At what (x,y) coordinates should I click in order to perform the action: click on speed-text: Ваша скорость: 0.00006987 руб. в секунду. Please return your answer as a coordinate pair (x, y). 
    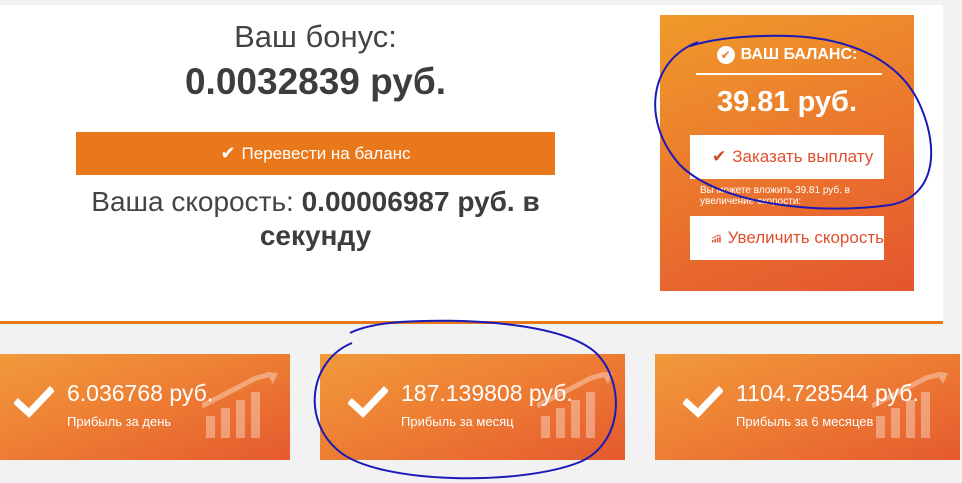
    Looking at the image, I should click on (315, 219).